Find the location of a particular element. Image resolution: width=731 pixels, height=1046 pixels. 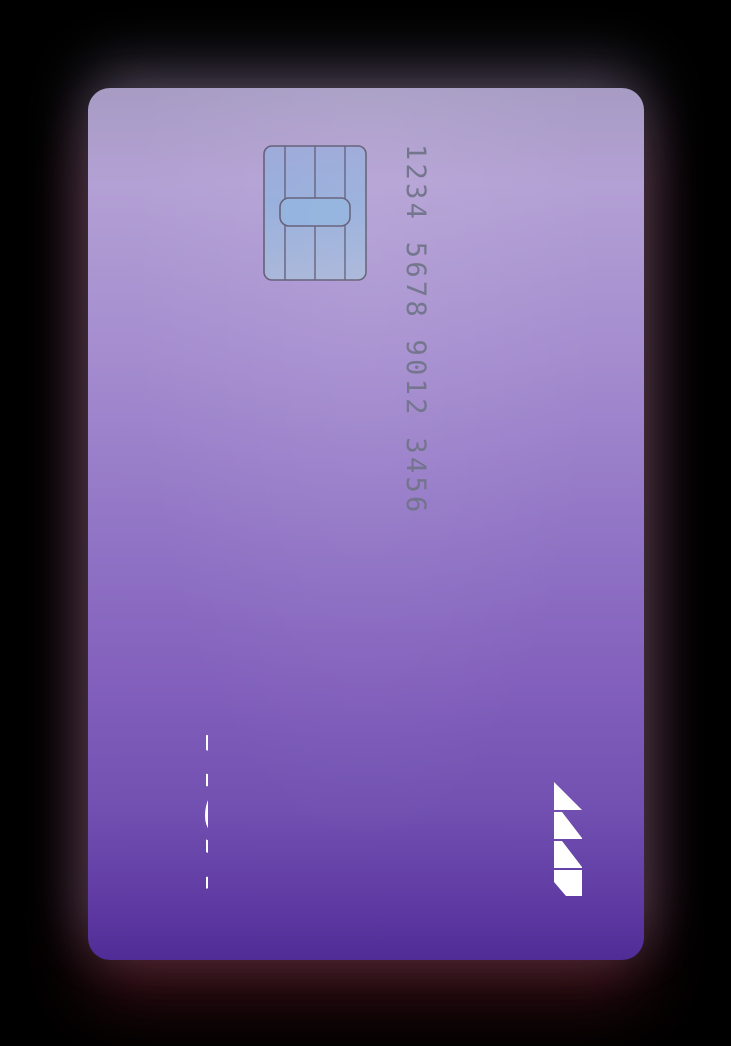

svg-text: VISA is located at coordinates (198, 808).